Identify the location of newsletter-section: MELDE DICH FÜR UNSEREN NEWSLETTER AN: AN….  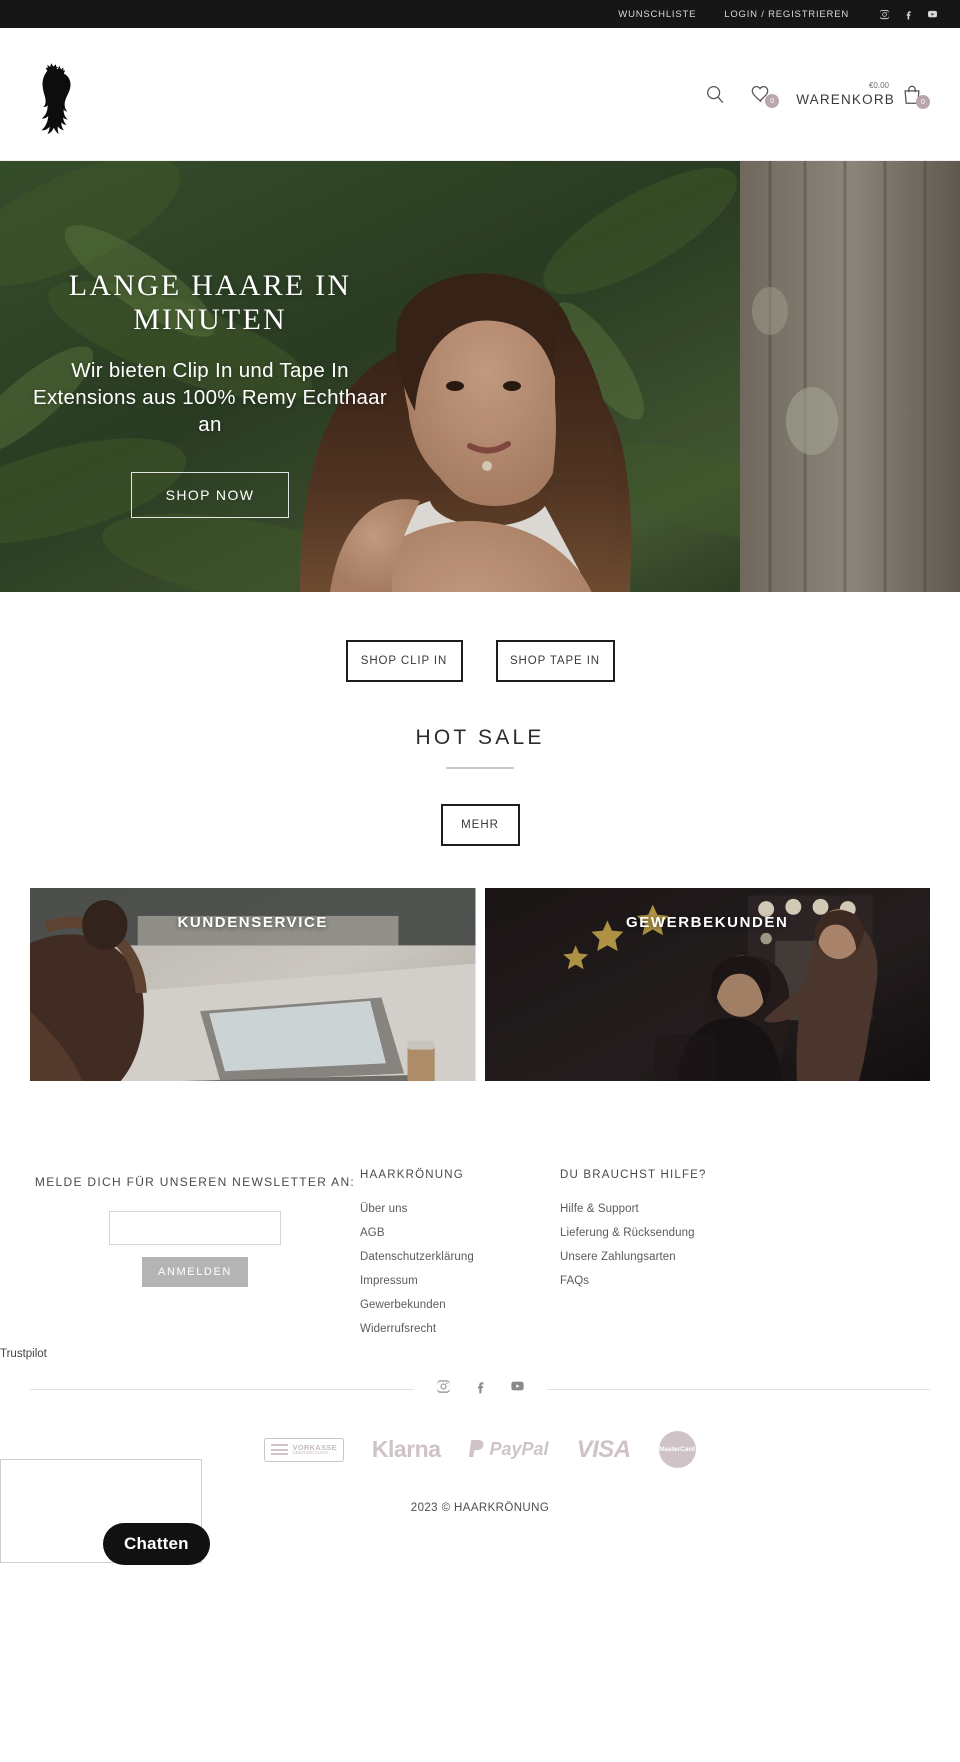
(195, 1224).